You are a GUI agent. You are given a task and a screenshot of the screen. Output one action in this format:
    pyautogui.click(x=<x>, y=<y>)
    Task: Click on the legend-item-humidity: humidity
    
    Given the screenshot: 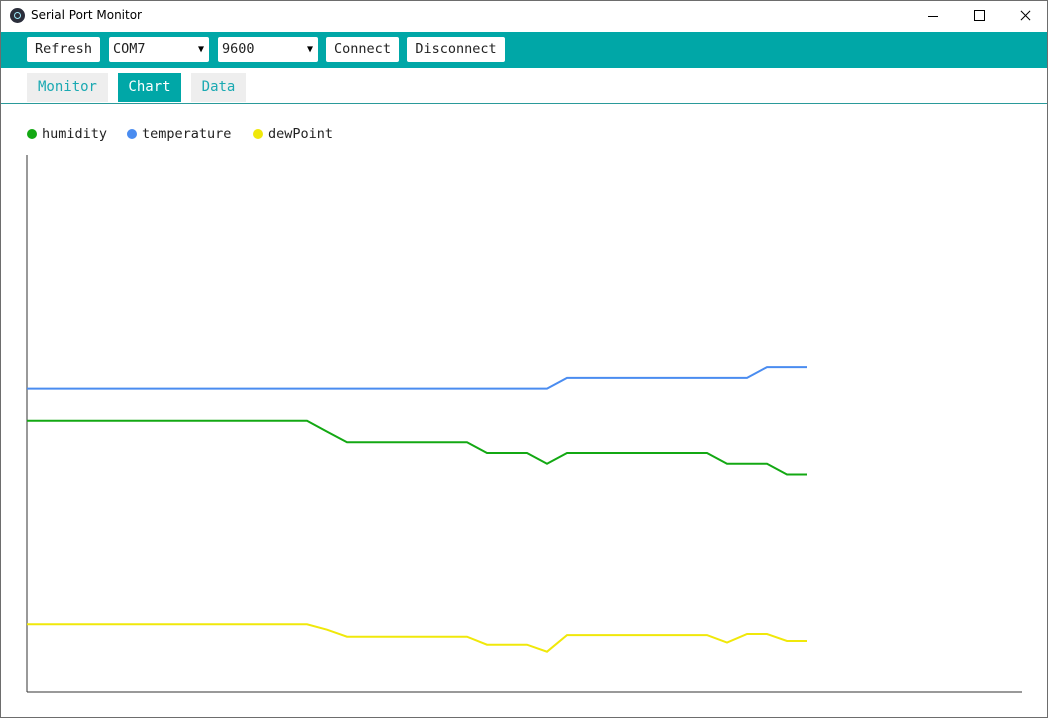 What is the action you would take?
    pyautogui.click(x=67, y=134)
    